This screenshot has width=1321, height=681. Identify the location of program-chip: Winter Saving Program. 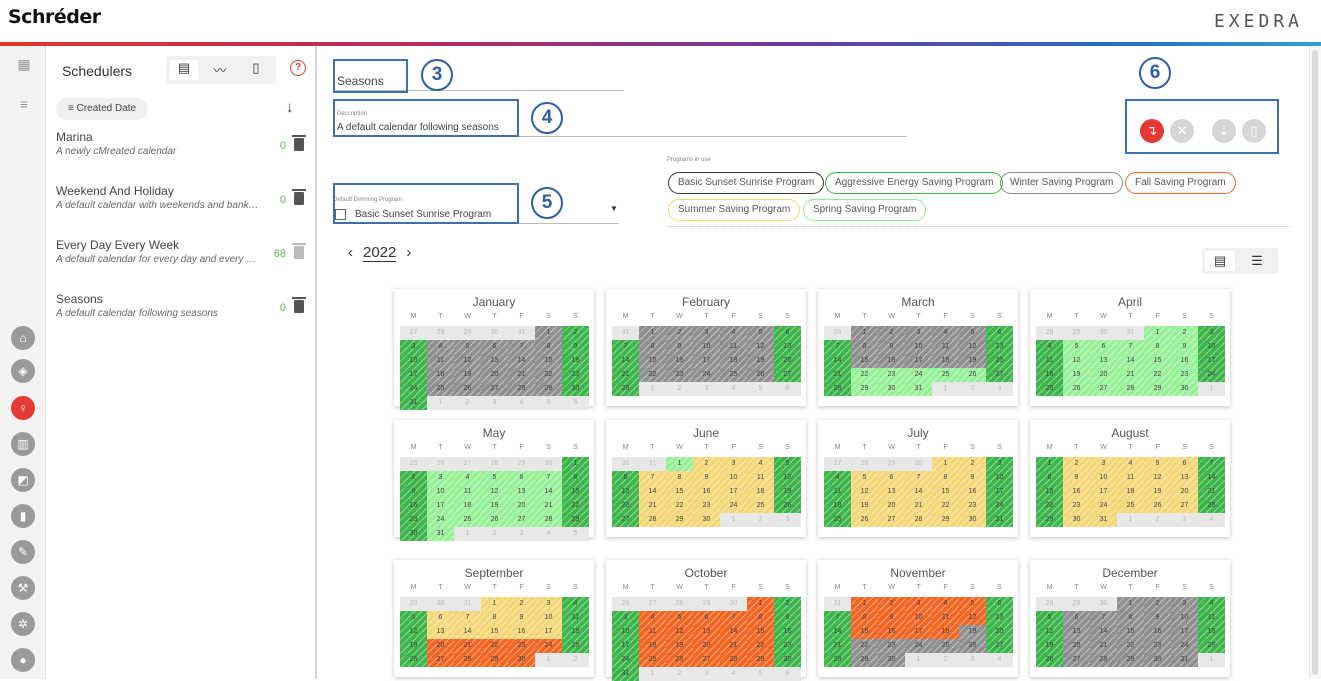
(1062, 183).